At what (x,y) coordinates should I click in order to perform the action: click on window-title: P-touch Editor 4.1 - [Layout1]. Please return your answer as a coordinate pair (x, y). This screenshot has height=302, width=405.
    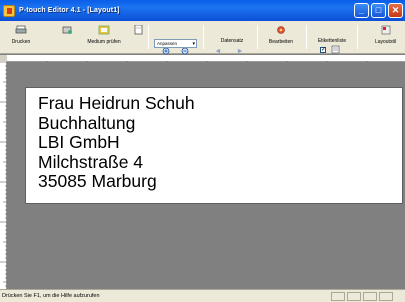
    Looking at the image, I should click on (69, 10).